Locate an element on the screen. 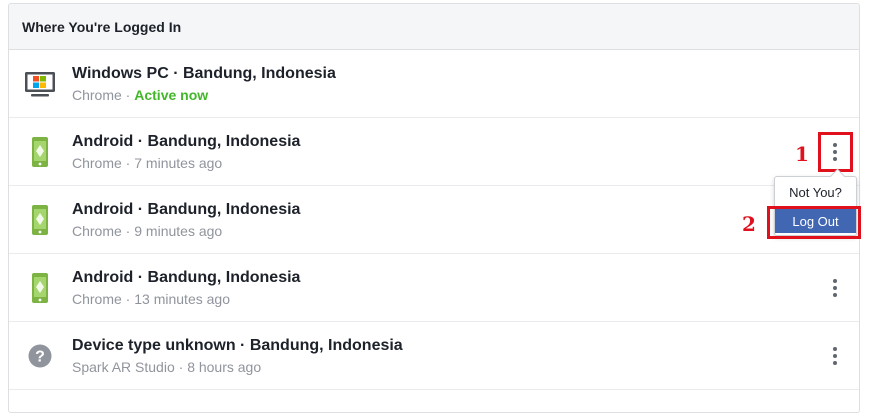 Image resolution: width=892 pixels, height=413 pixels. session-subtitle: Chrome · 13 minutes ago is located at coordinates (151, 299).